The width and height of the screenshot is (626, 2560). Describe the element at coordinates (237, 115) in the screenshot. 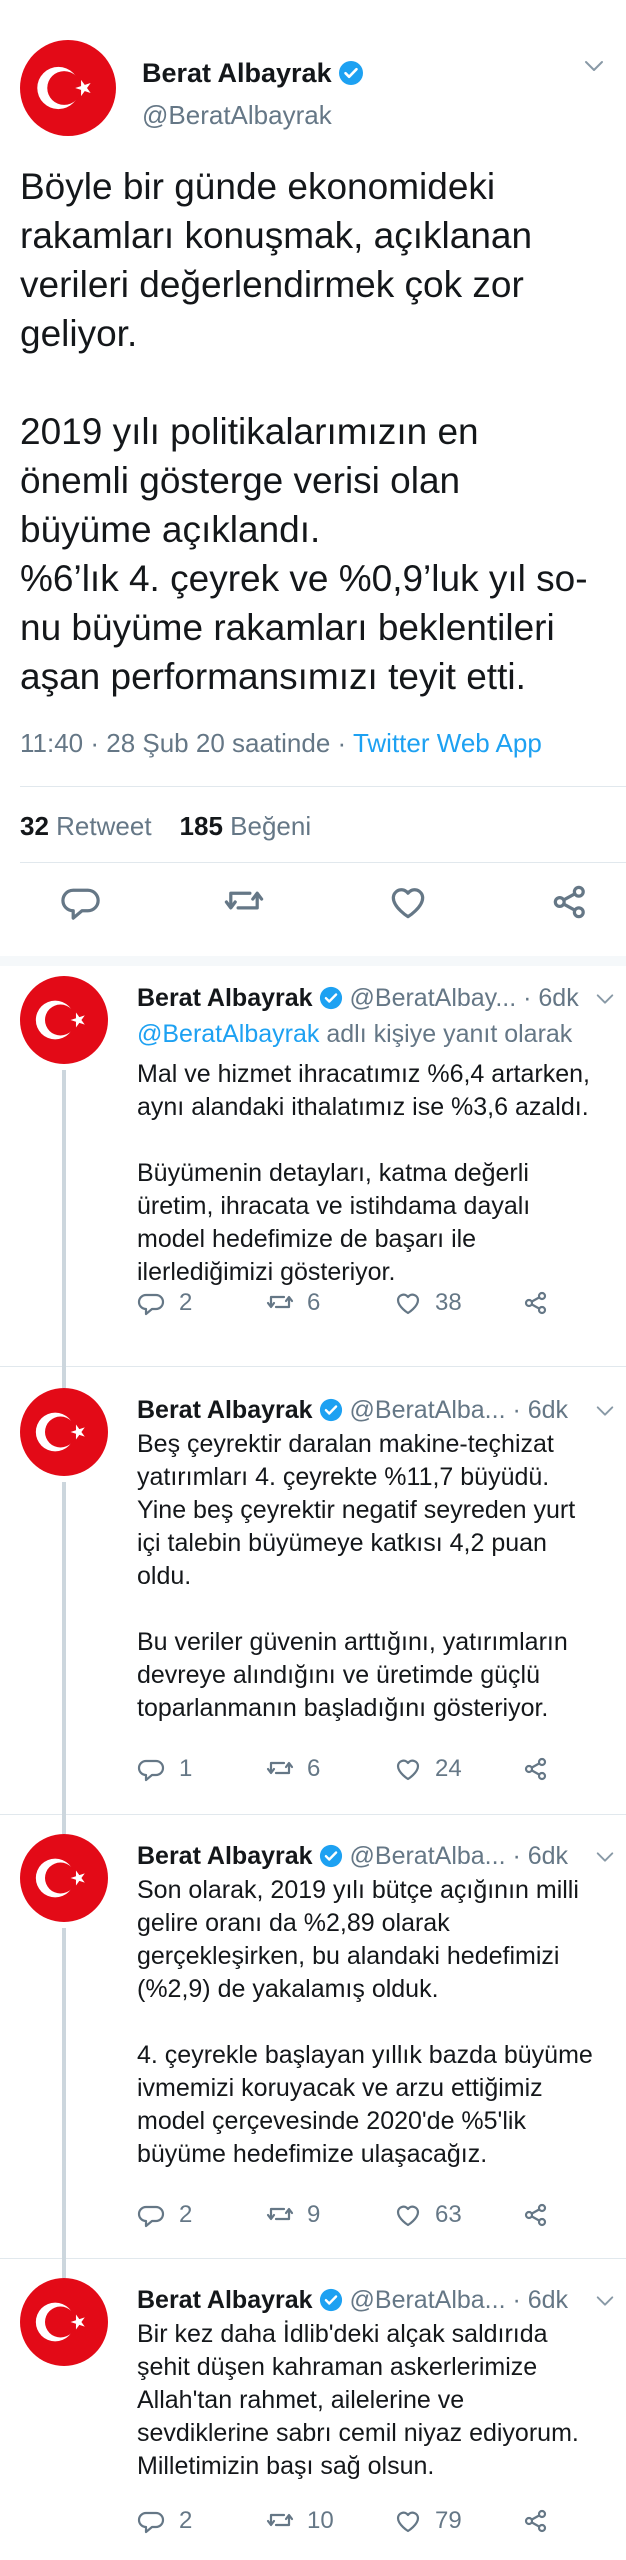

I see `author-handle: @BeratAlbayrak` at that location.